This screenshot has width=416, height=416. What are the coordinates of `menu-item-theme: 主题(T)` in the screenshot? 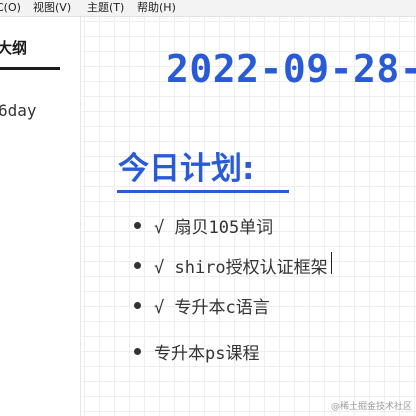 It's located at (105, 8).